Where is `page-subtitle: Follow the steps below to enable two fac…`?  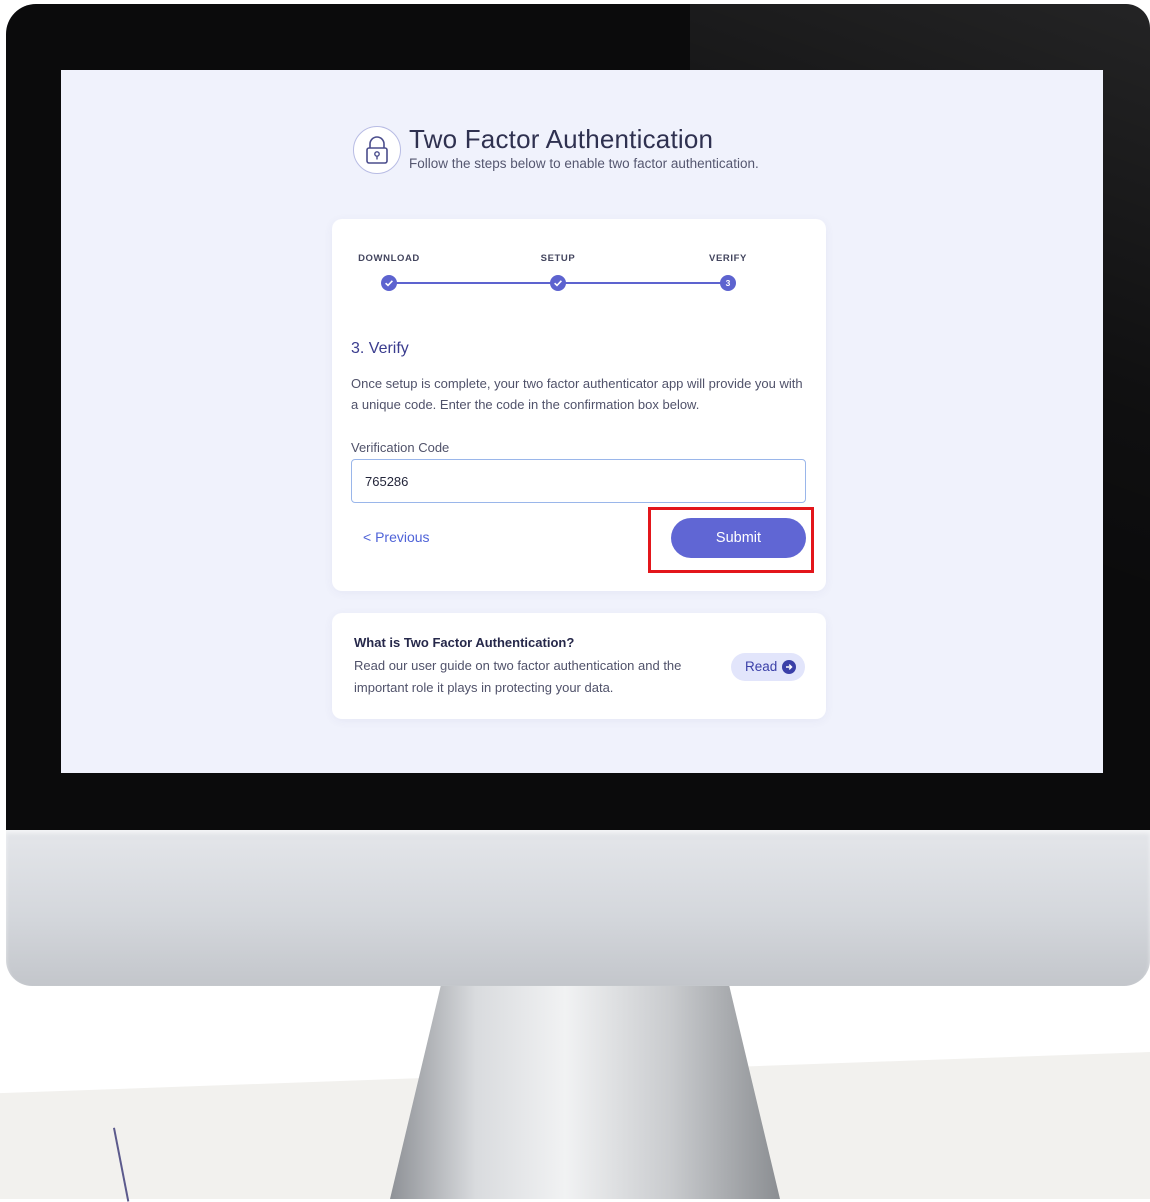
page-subtitle: Follow the steps below to enable two fac… is located at coordinates (584, 163).